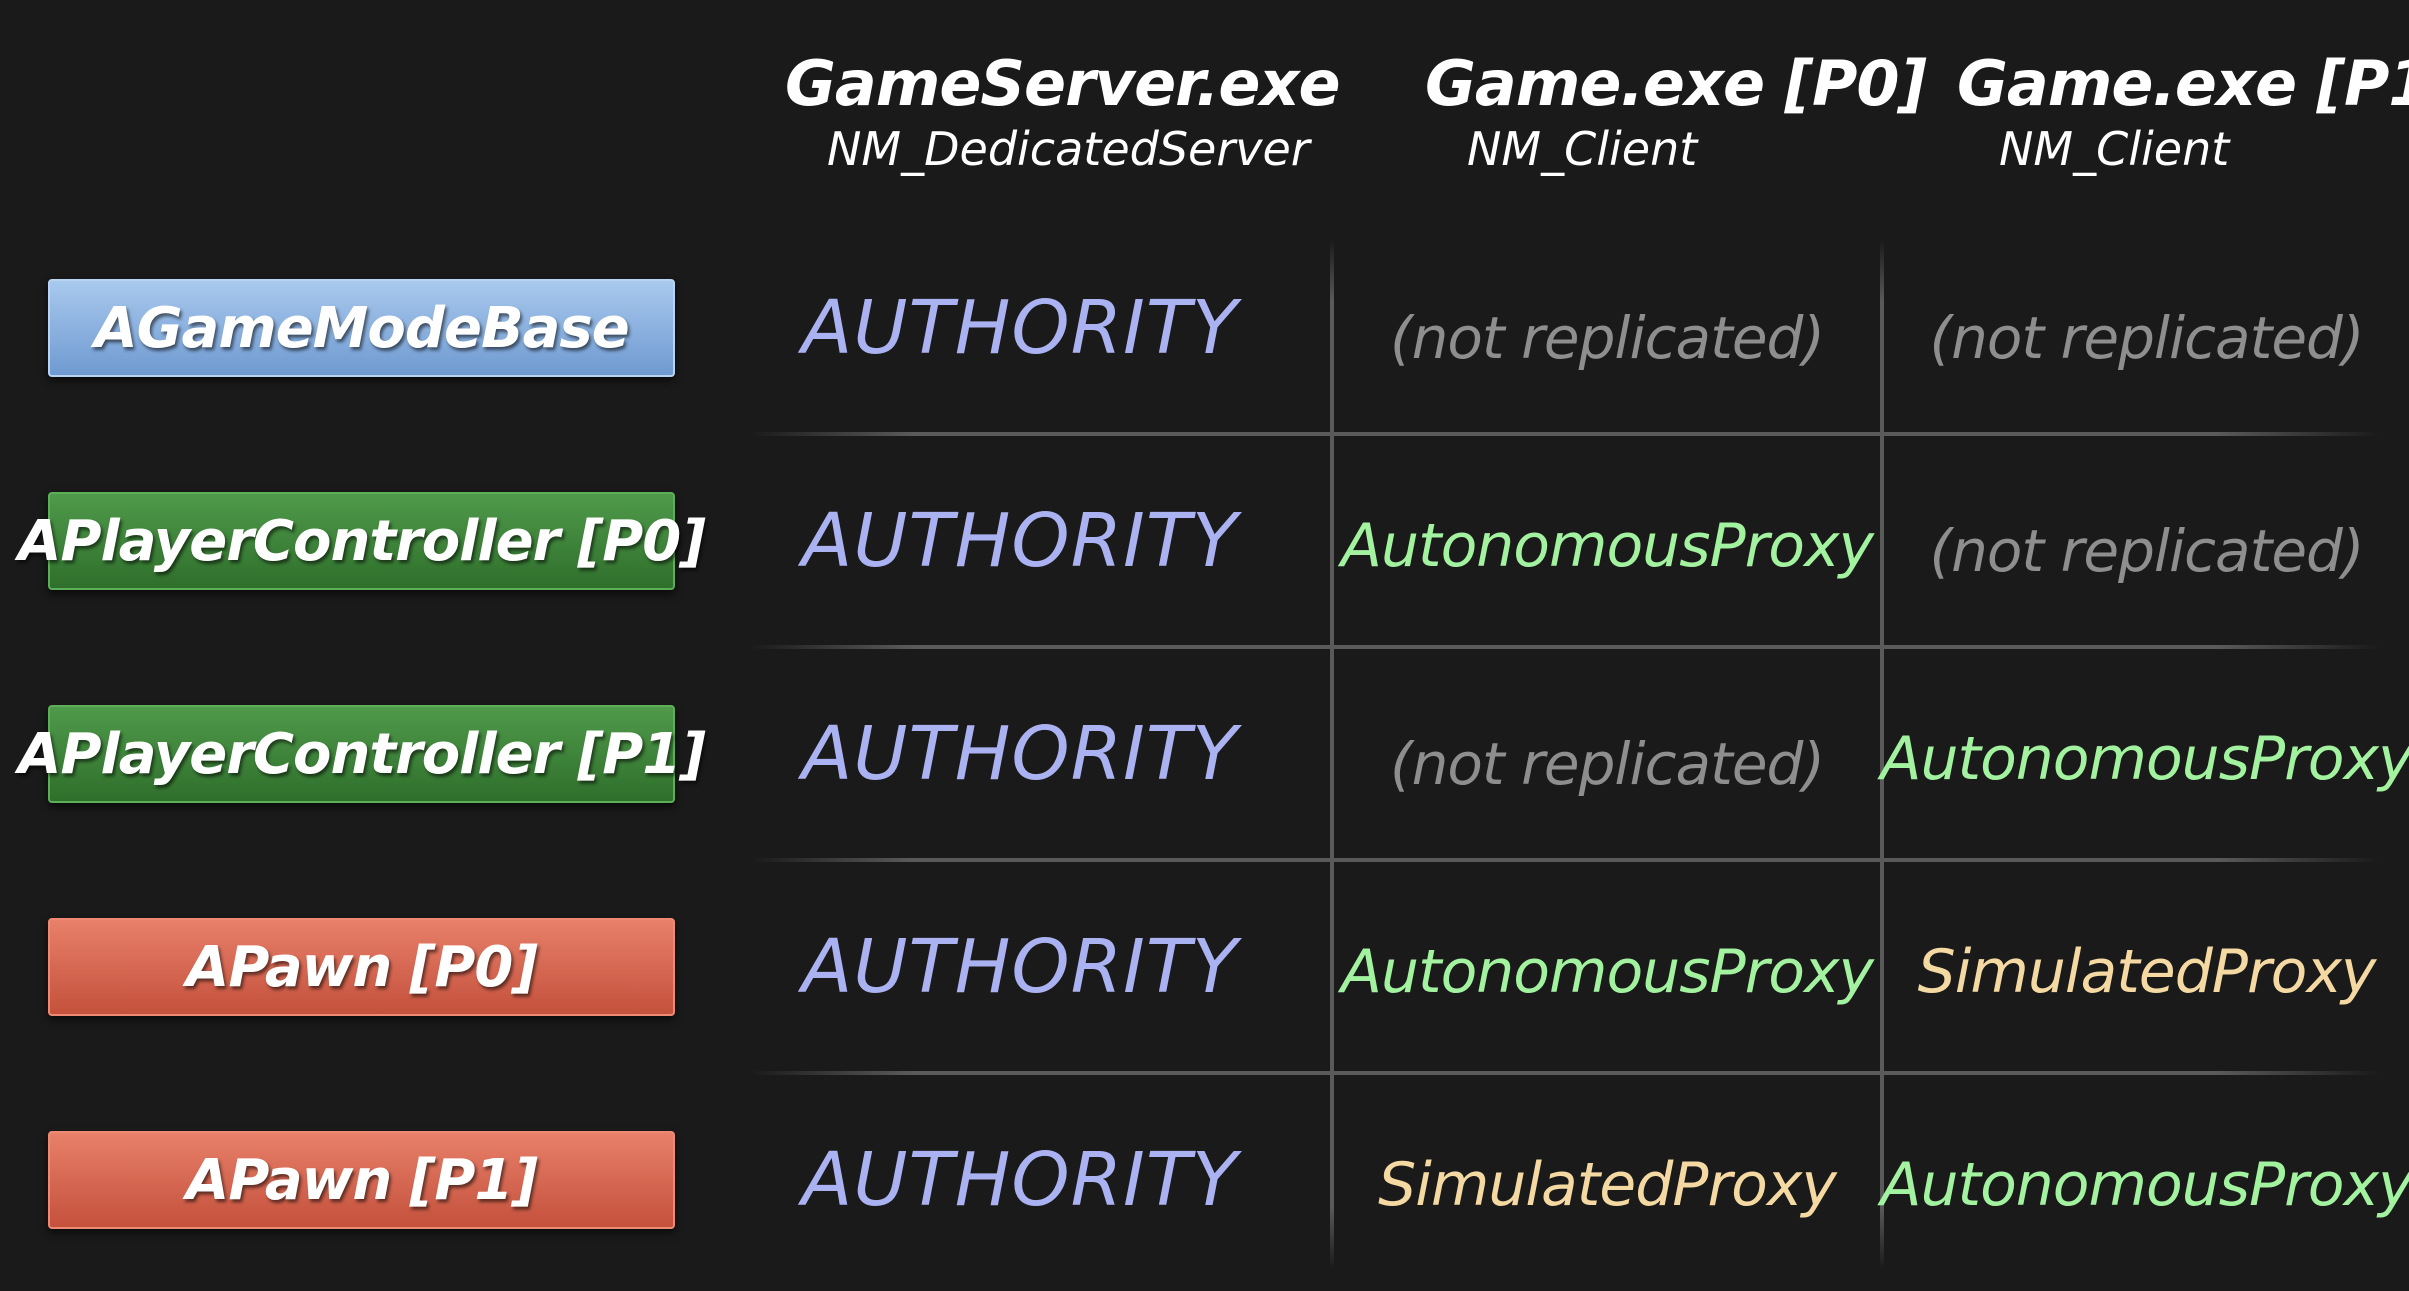 The image size is (2409, 1291). I want to click on column-header-game-p0: Game.exe [P0] NM_Client, so click(1676, 112).